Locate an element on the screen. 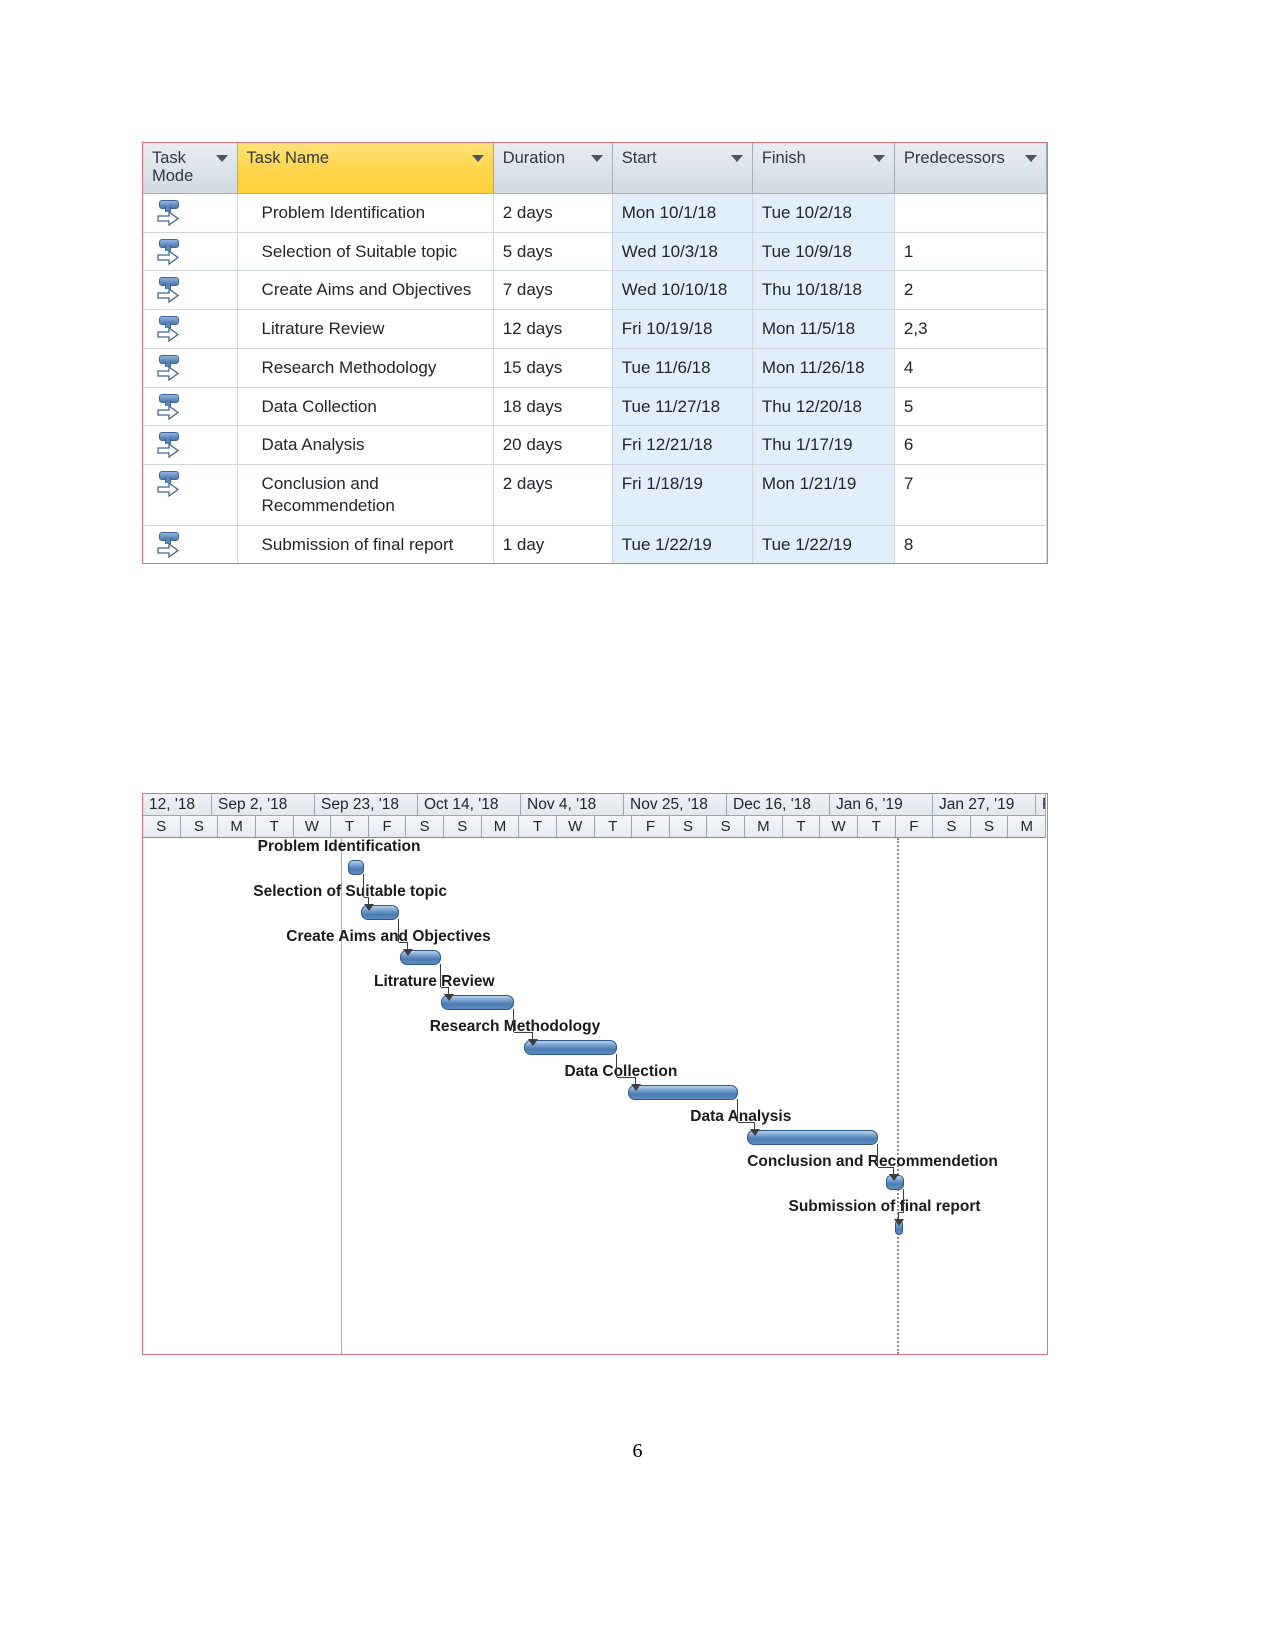 The image size is (1275, 1651). column-header-finish: Finish is located at coordinates (823, 168).